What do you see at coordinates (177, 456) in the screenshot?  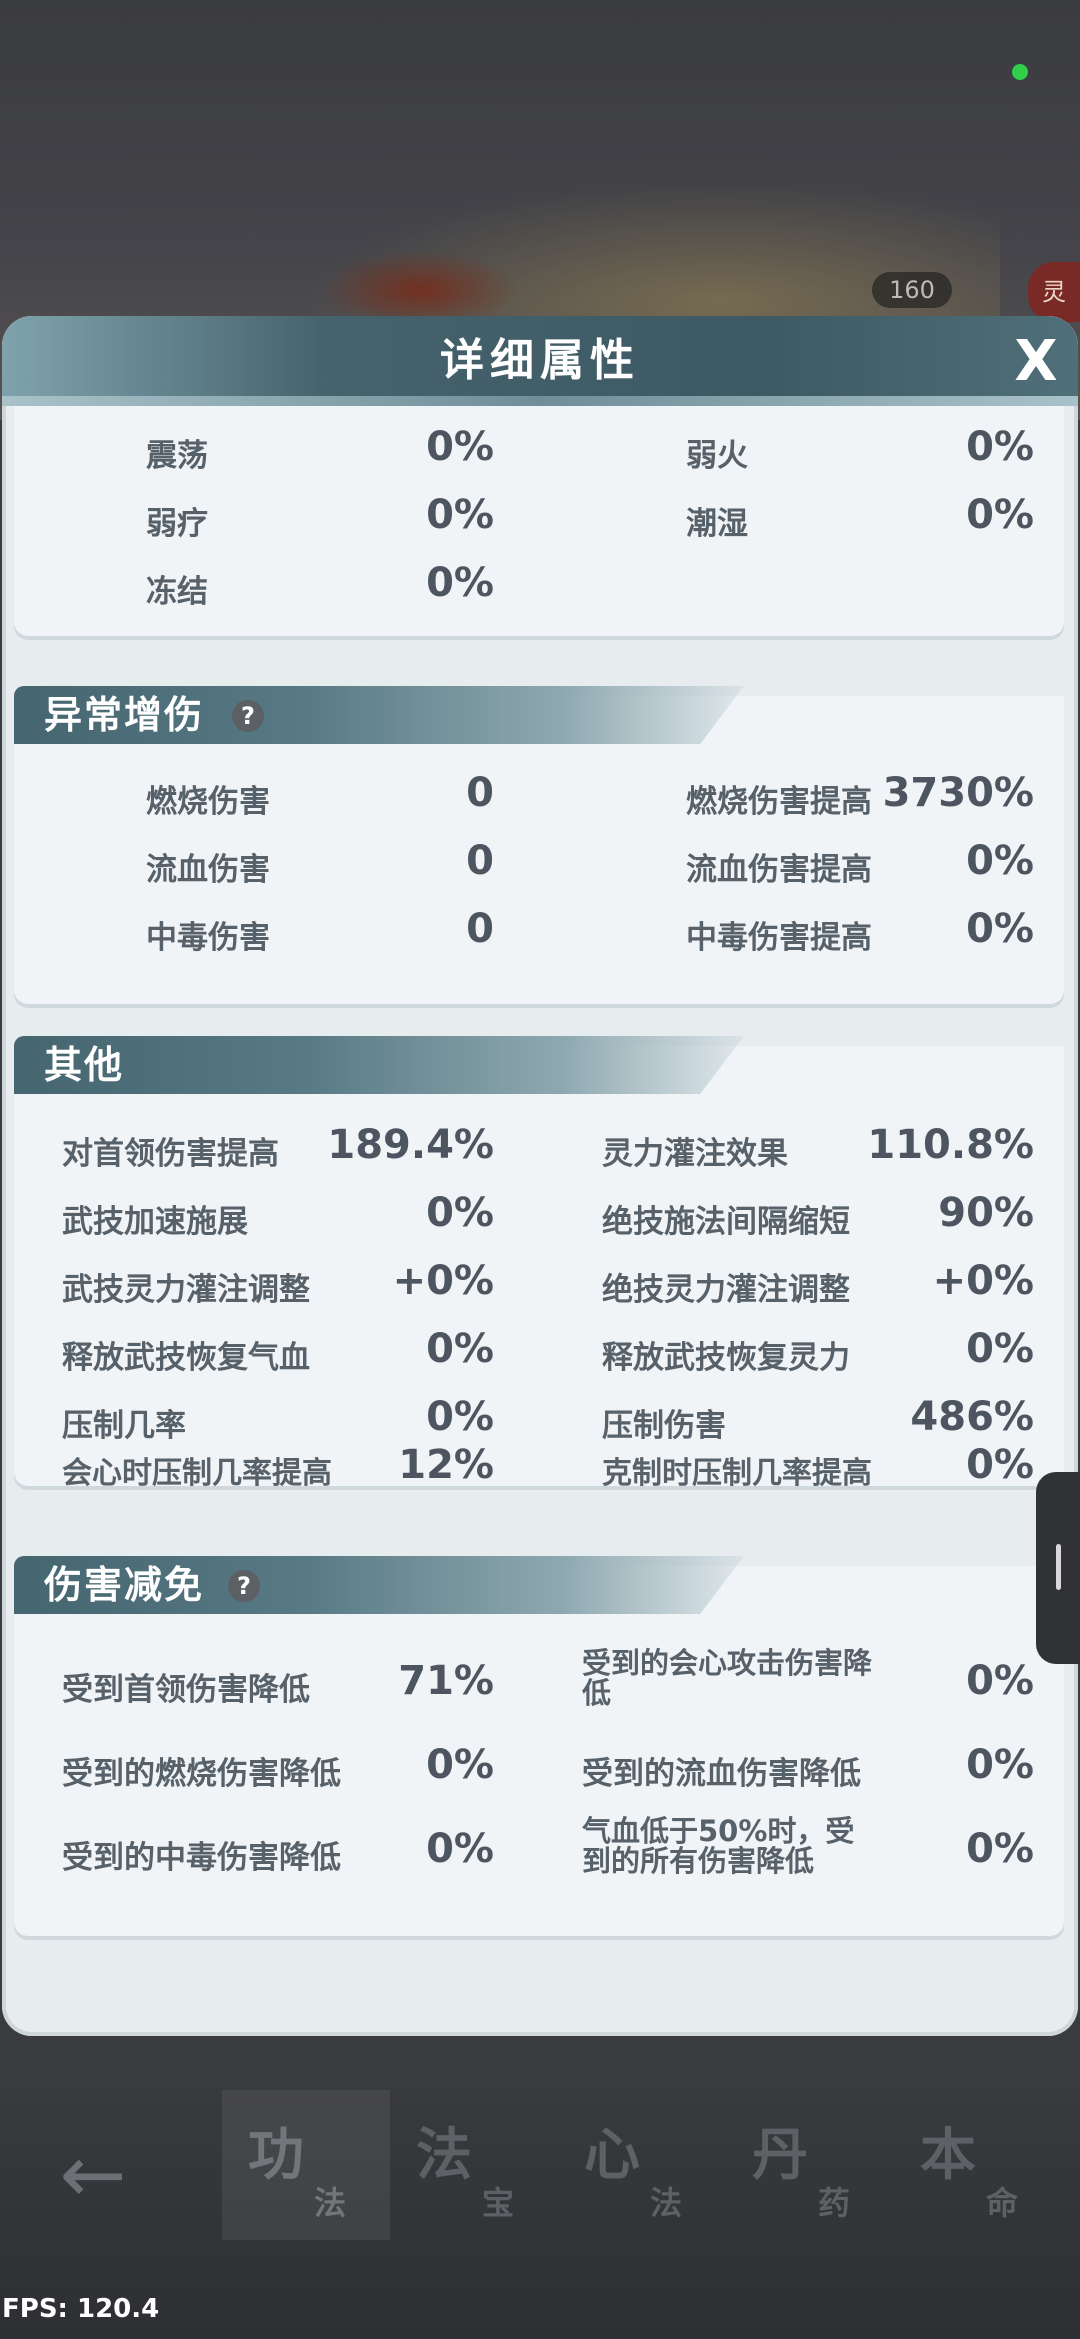 I see `stat-label: 震荡` at bounding box center [177, 456].